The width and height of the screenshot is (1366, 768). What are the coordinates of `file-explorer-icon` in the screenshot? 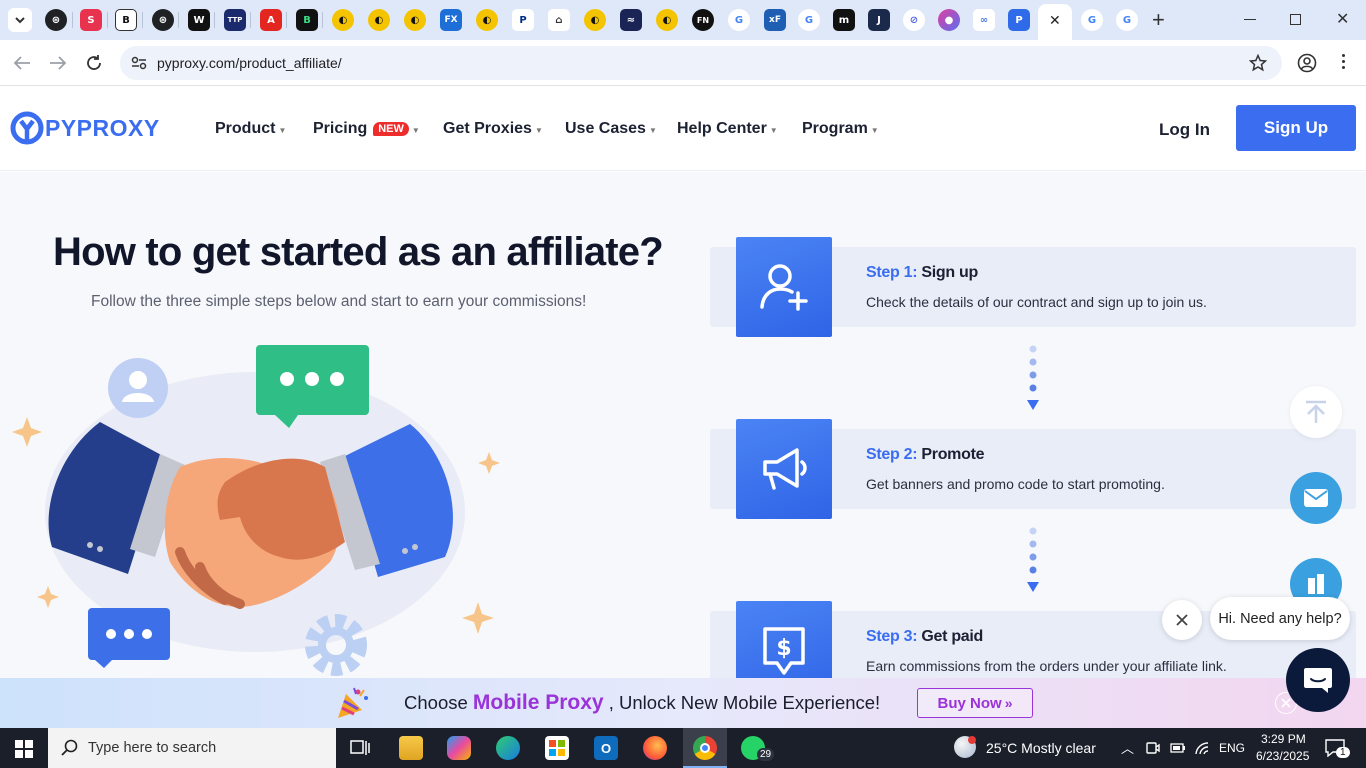 It's located at (411, 748).